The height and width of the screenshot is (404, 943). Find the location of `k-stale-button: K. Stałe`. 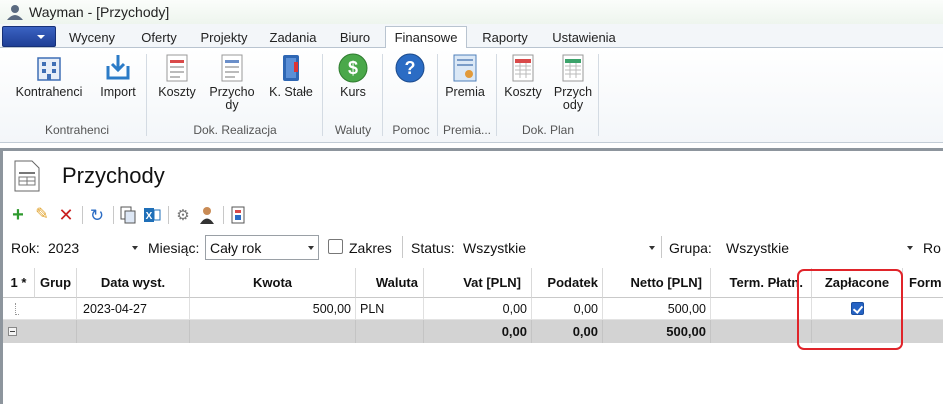

k-stale-button: K. Stałe is located at coordinates (291, 75).